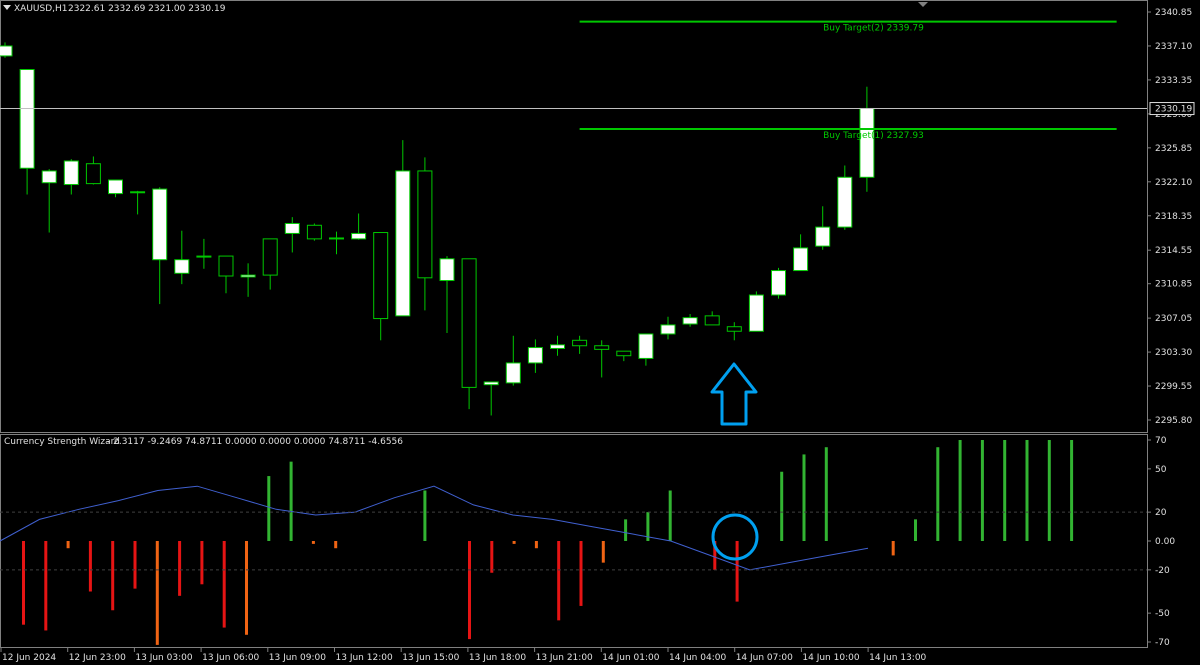 Image resolution: width=1200 pixels, height=665 pixels. Describe the element at coordinates (297, 658) in the screenshot. I see `time-tick-label: 13 Jun 09:00` at that location.